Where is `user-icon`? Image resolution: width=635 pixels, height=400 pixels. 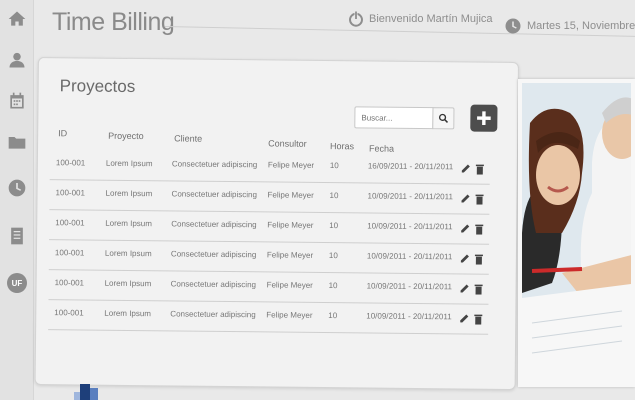
user-icon is located at coordinates (17, 60).